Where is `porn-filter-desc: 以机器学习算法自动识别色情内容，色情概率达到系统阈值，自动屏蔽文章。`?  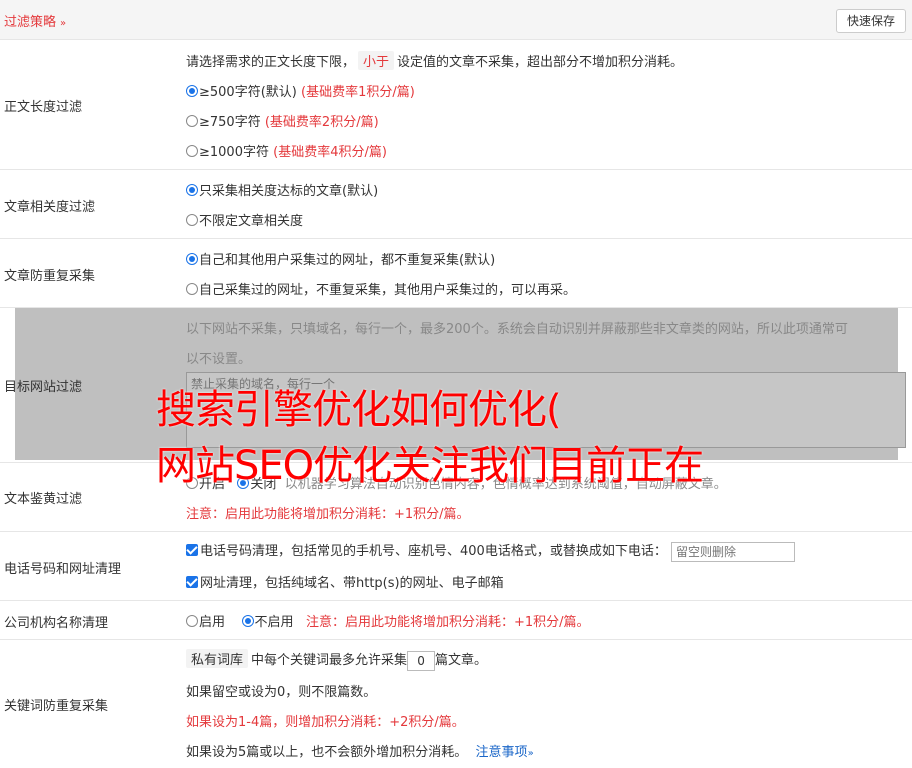 porn-filter-desc: 以机器学习算法自动识别色情内容，色情概率达到系统阈值，自动屏蔽文章。 is located at coordinates (505, 484).